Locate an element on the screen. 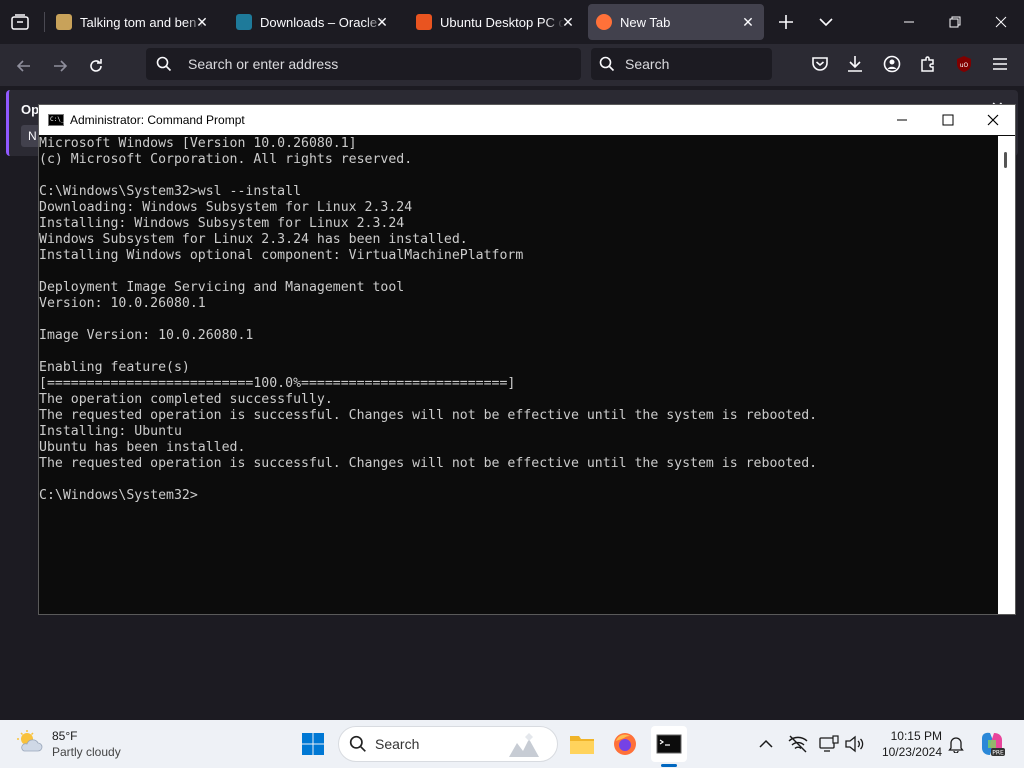 The width and height of the screenshot is (1024, 768). tab-title: Talking tom and ben news is located at coordinates (142, 22).